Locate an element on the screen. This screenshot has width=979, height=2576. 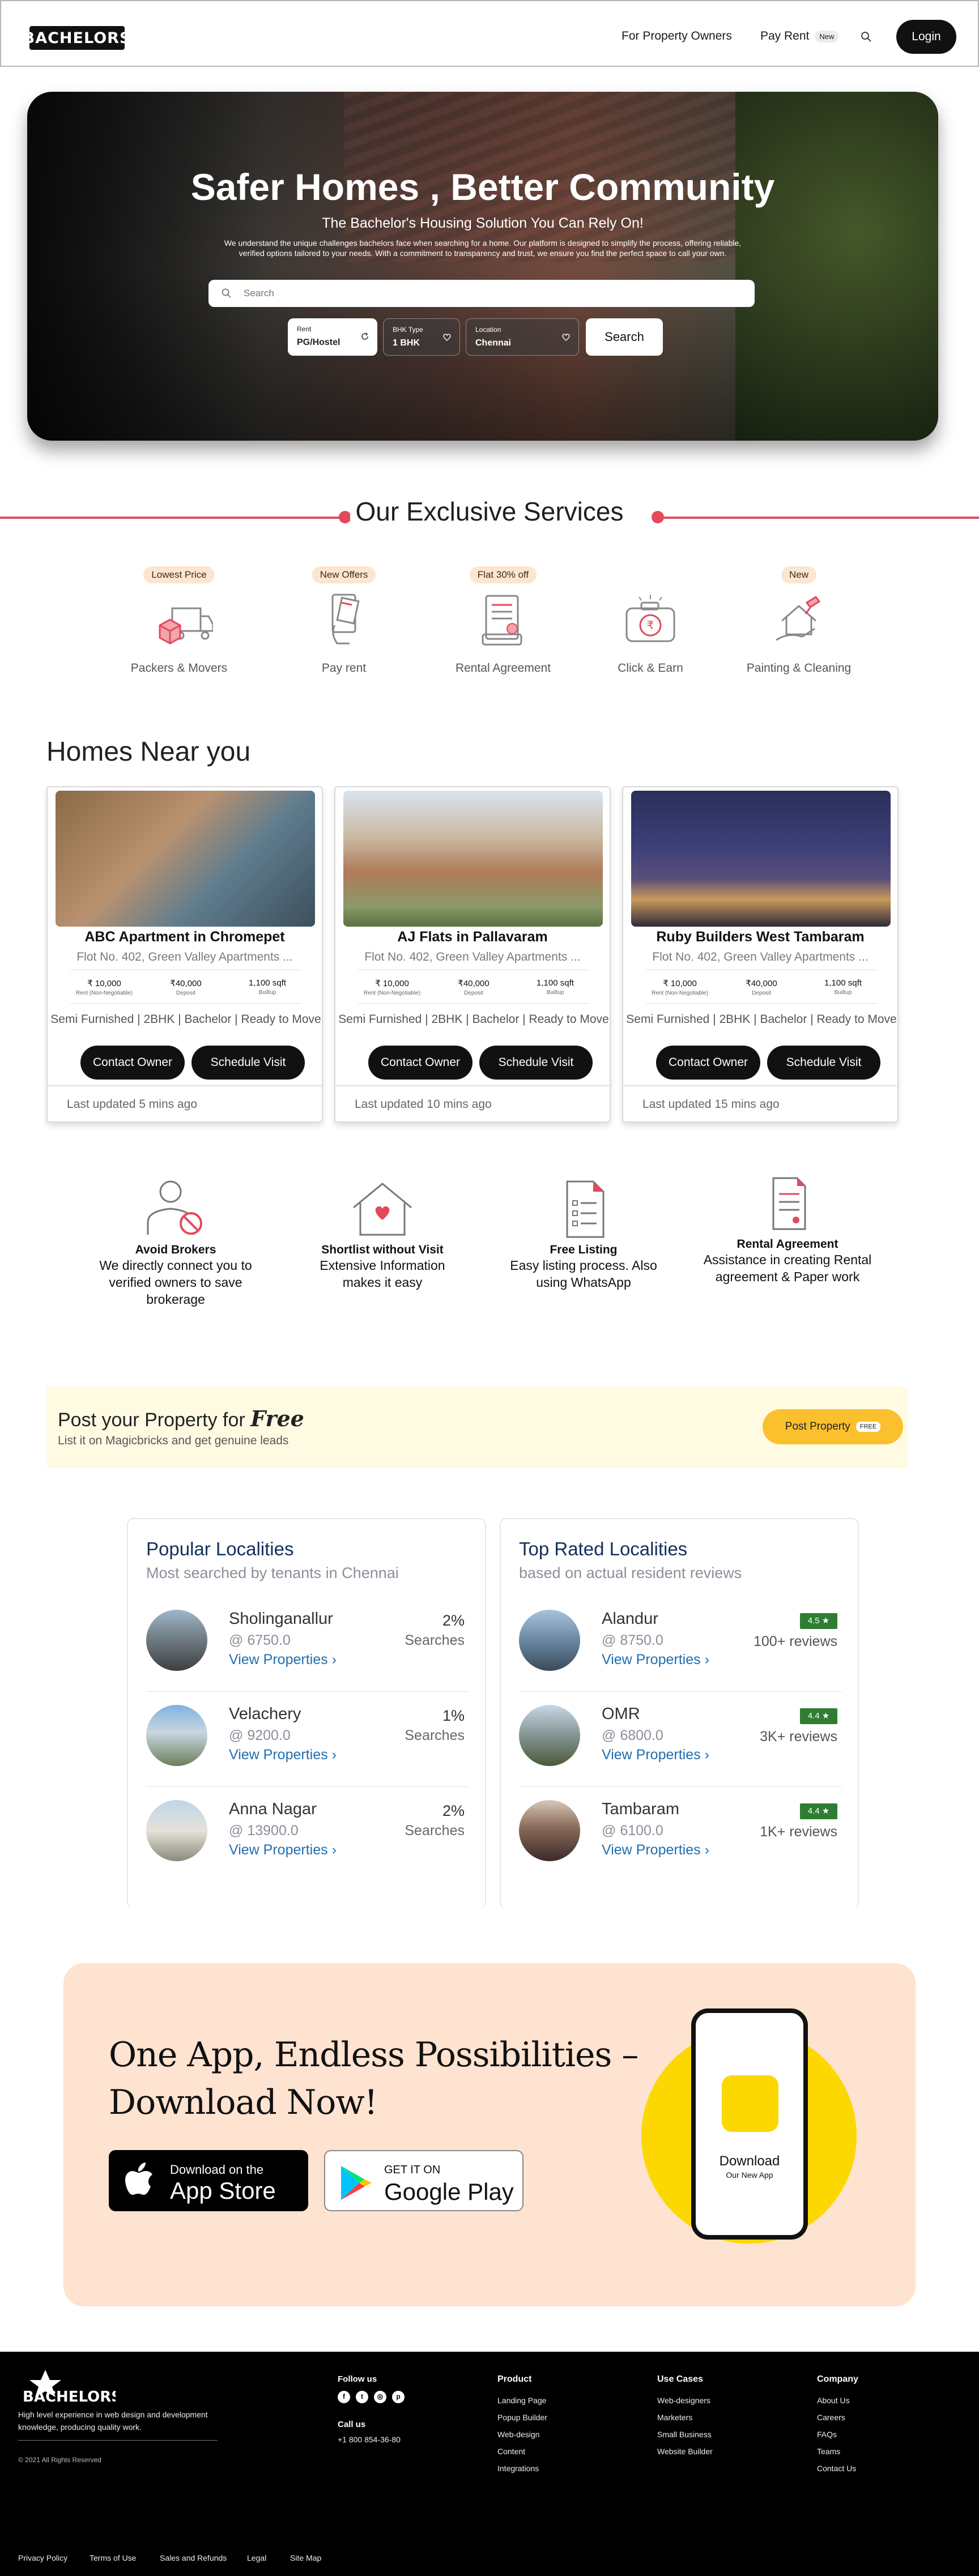
social-links: f t ◎ p is located at coordinates (374, 2398).